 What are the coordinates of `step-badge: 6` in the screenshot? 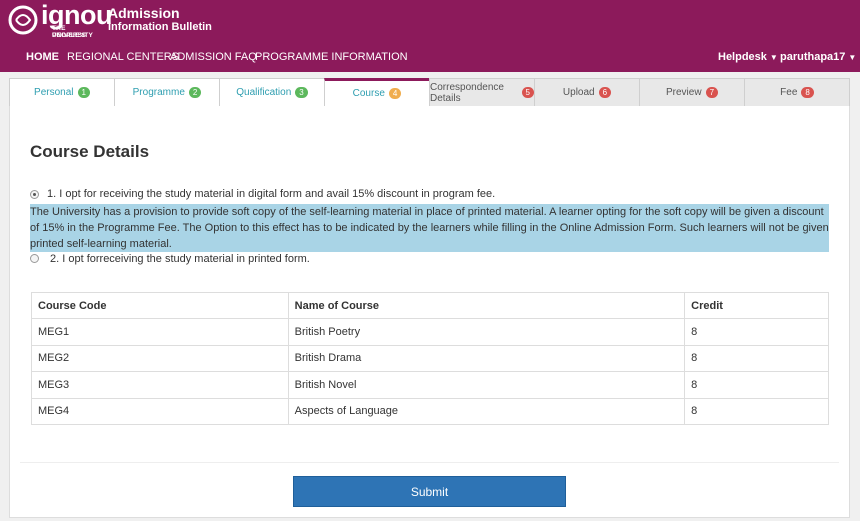 It's located at (605, 92).